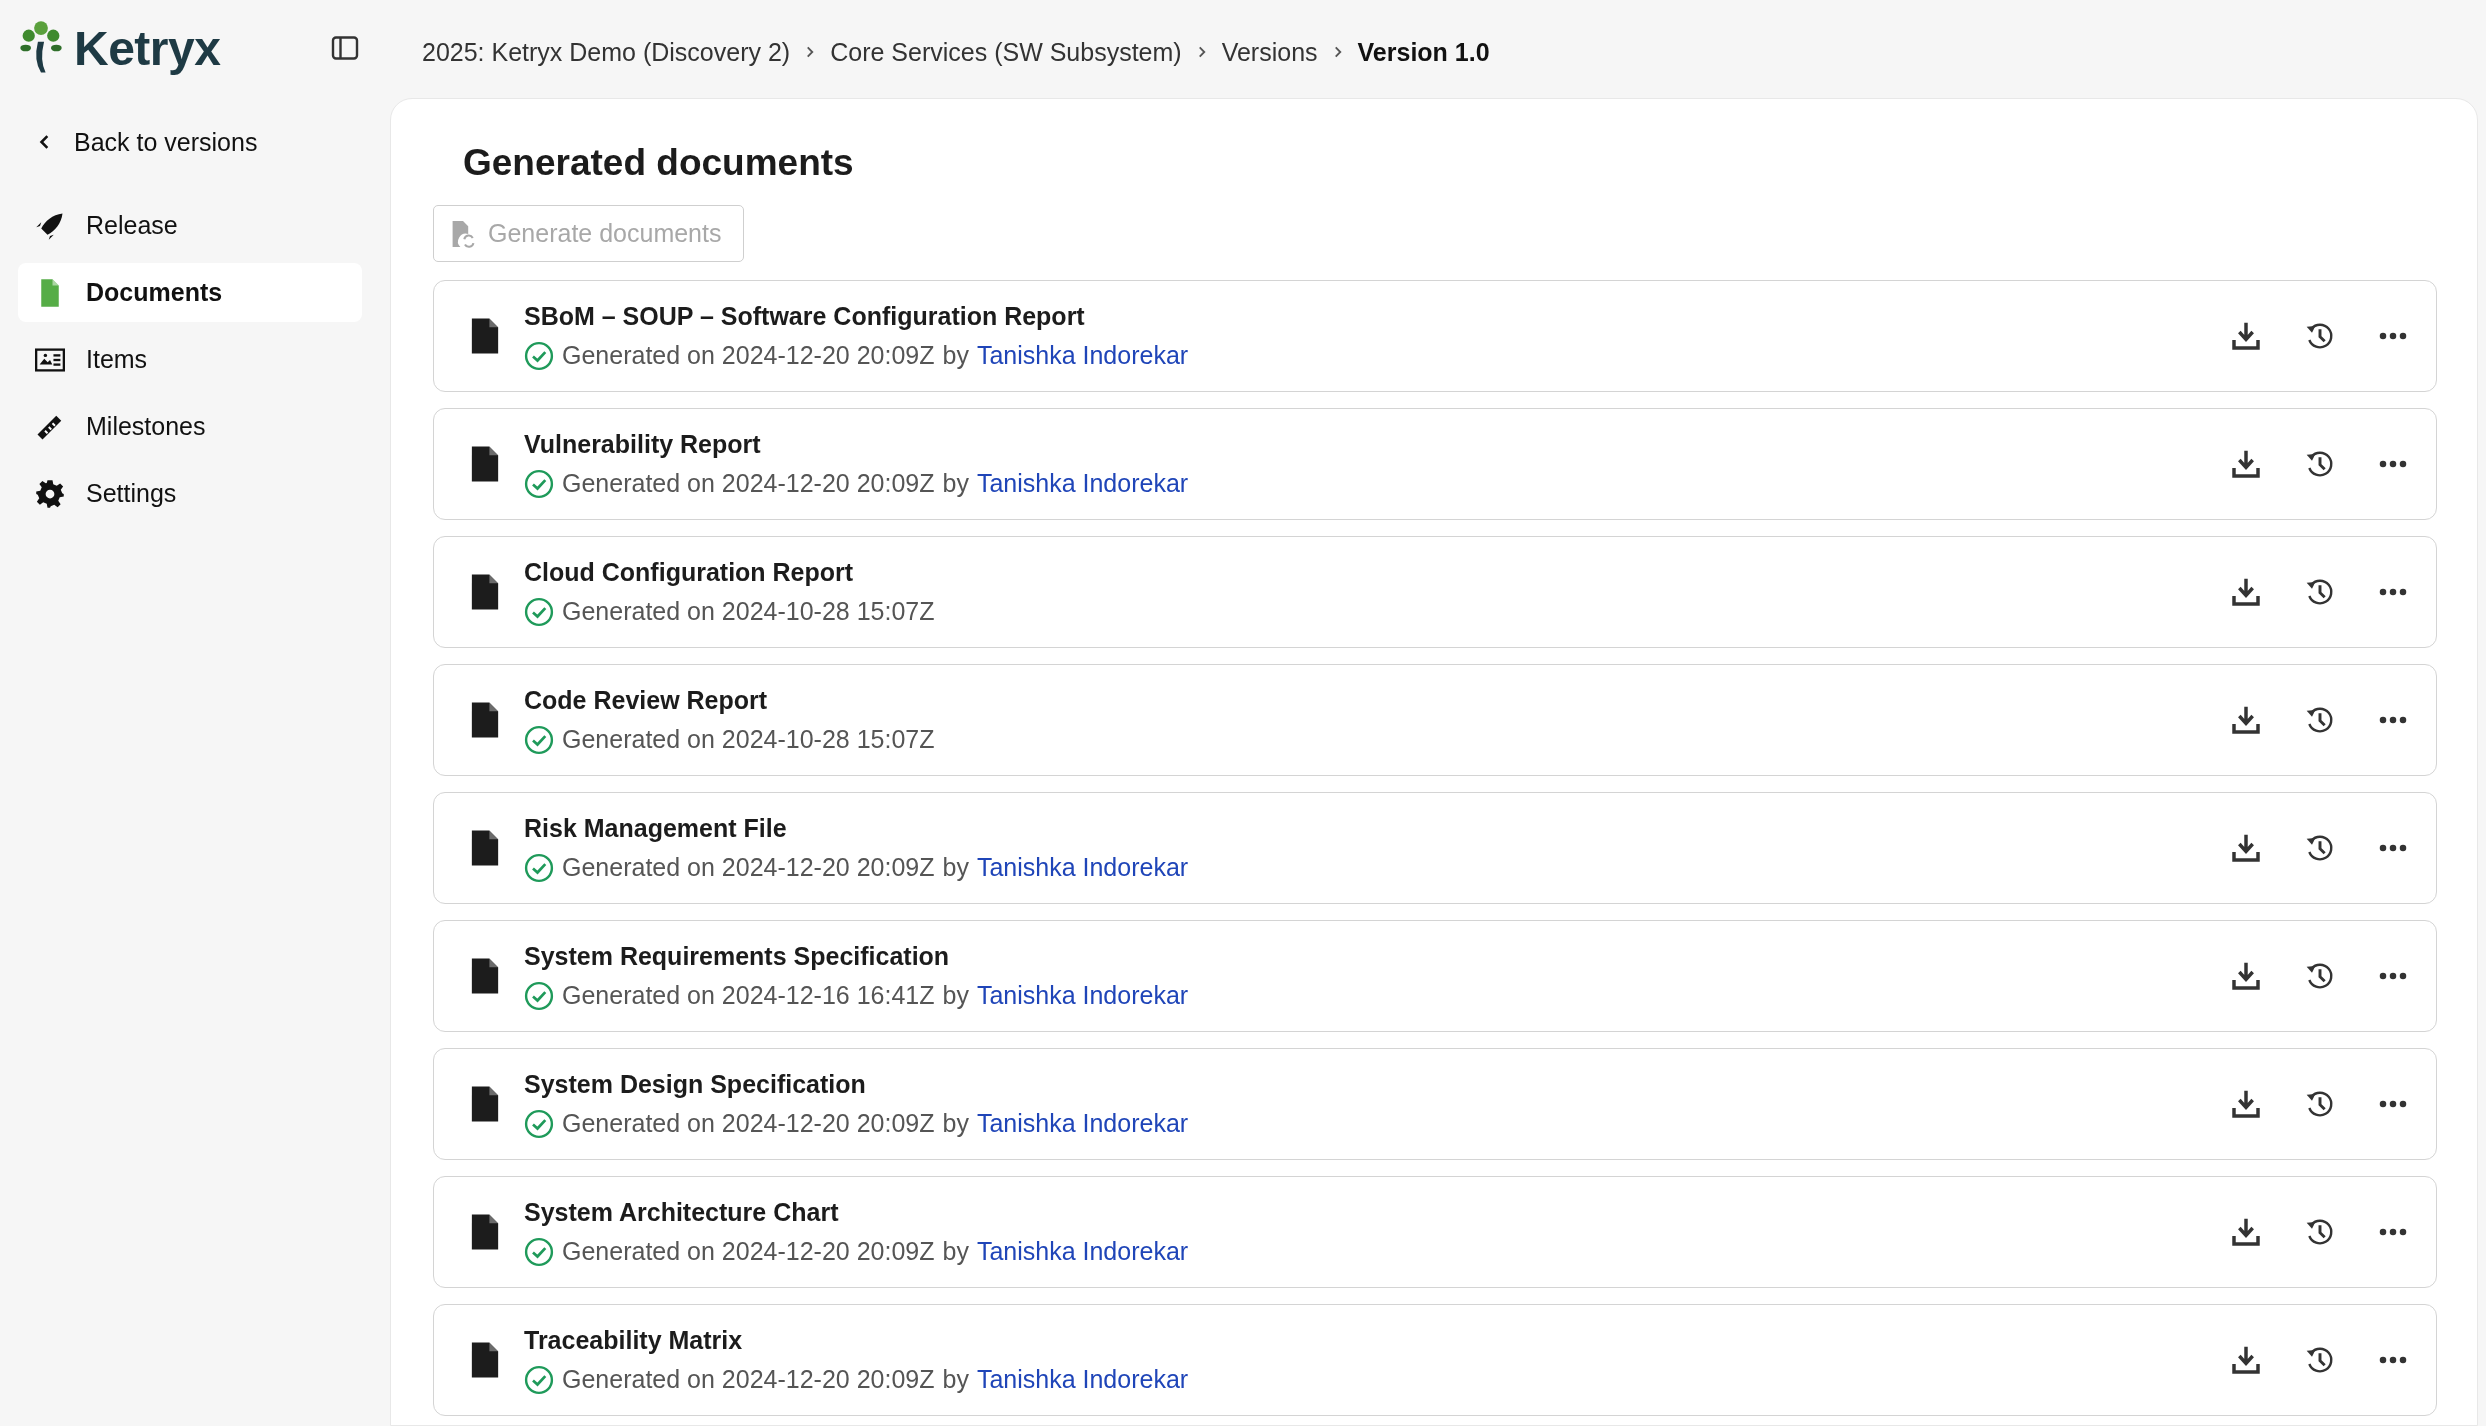  Describe the element at coordinates (695, 1084) in the screenshot. I see `document-title: System Design Specification` at that location.